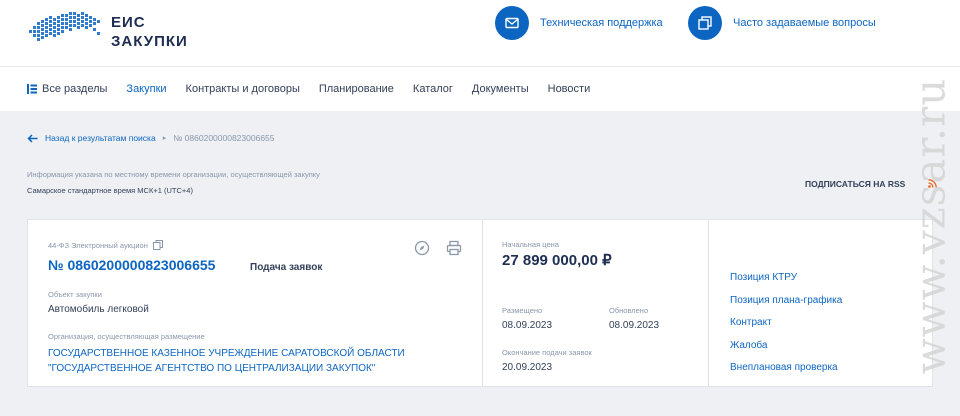  I want to click on logo-text: ЕИС ЗАКУПКИ, so click(149, 32).